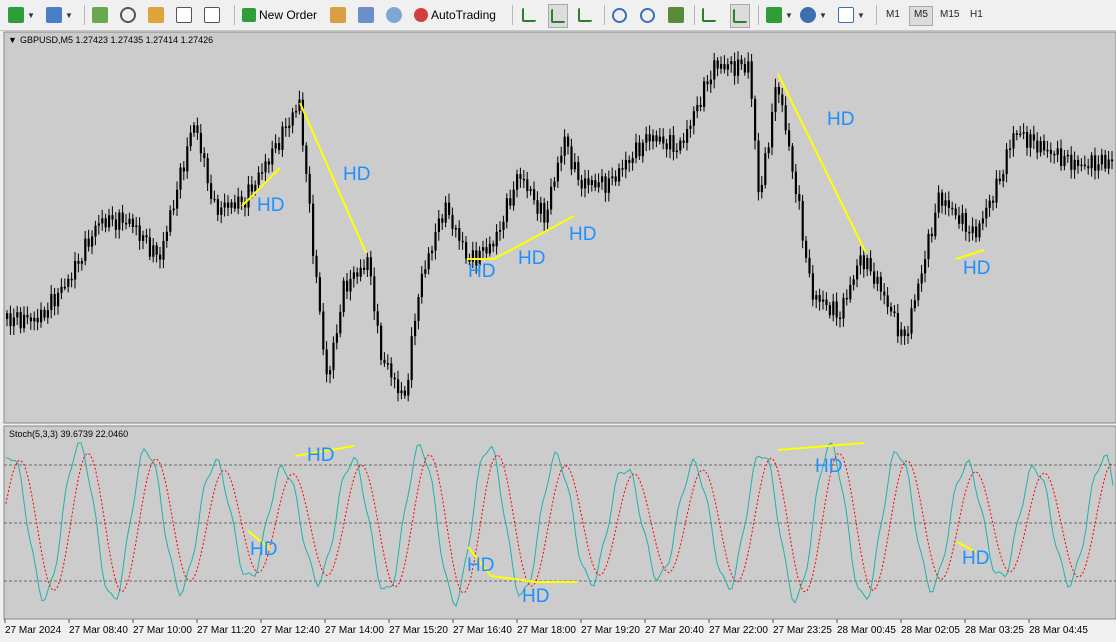  I want to click on timeframe-h1: H1, so click(976, 15).